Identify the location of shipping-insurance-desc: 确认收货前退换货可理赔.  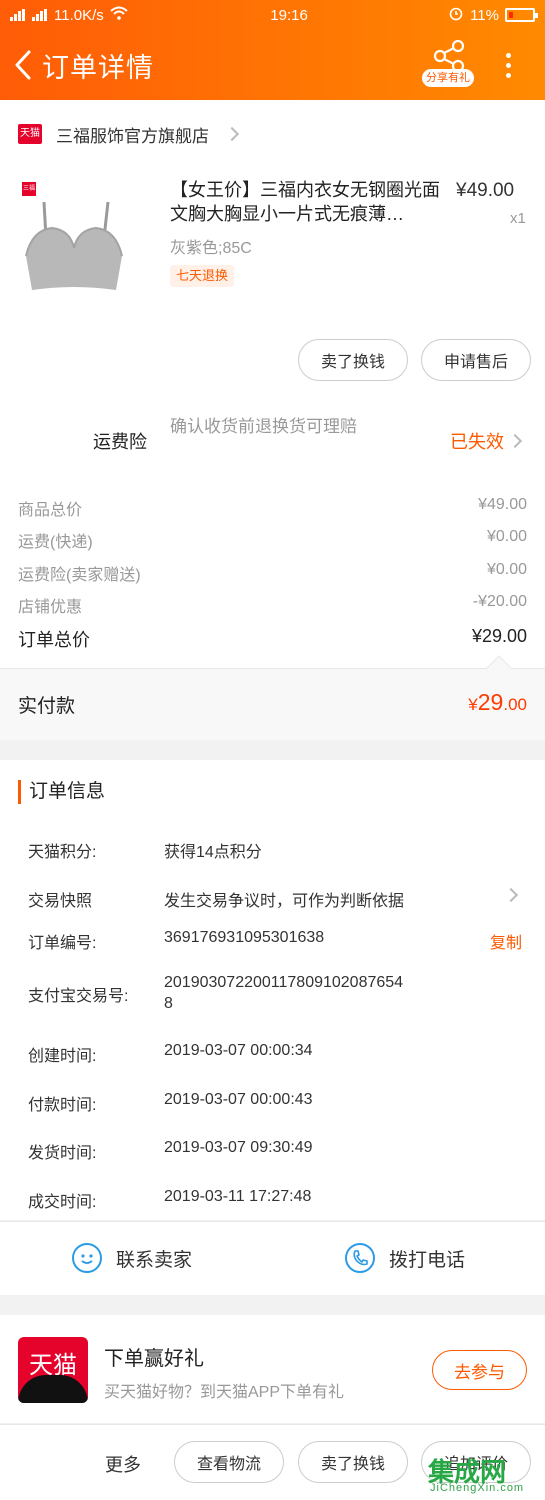
(263, 426).